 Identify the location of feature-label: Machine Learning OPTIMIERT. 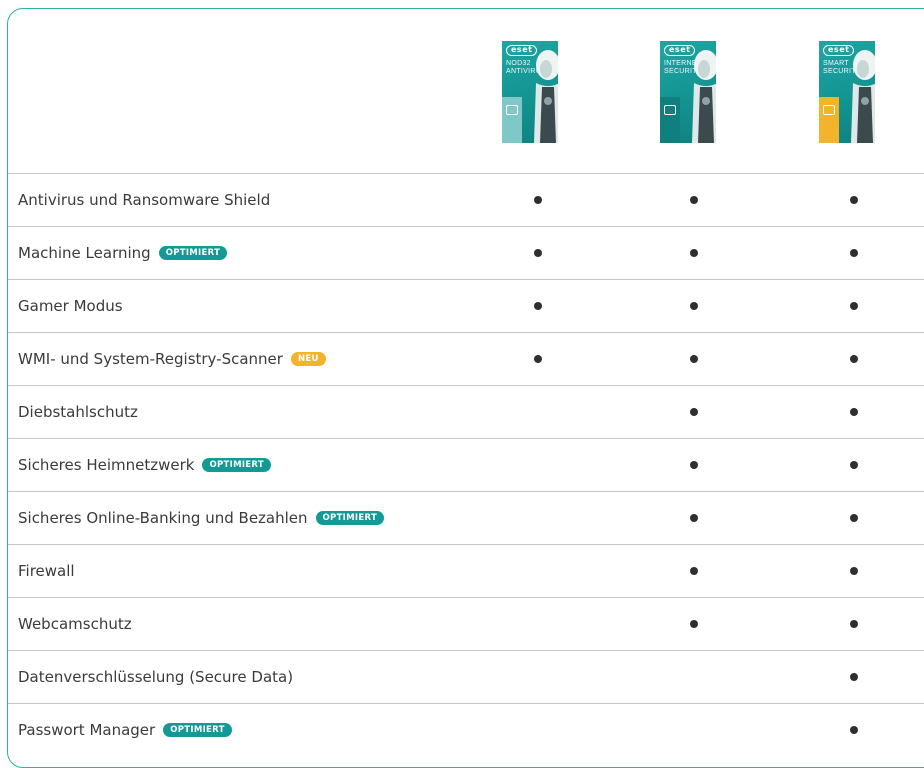
(123, 253).